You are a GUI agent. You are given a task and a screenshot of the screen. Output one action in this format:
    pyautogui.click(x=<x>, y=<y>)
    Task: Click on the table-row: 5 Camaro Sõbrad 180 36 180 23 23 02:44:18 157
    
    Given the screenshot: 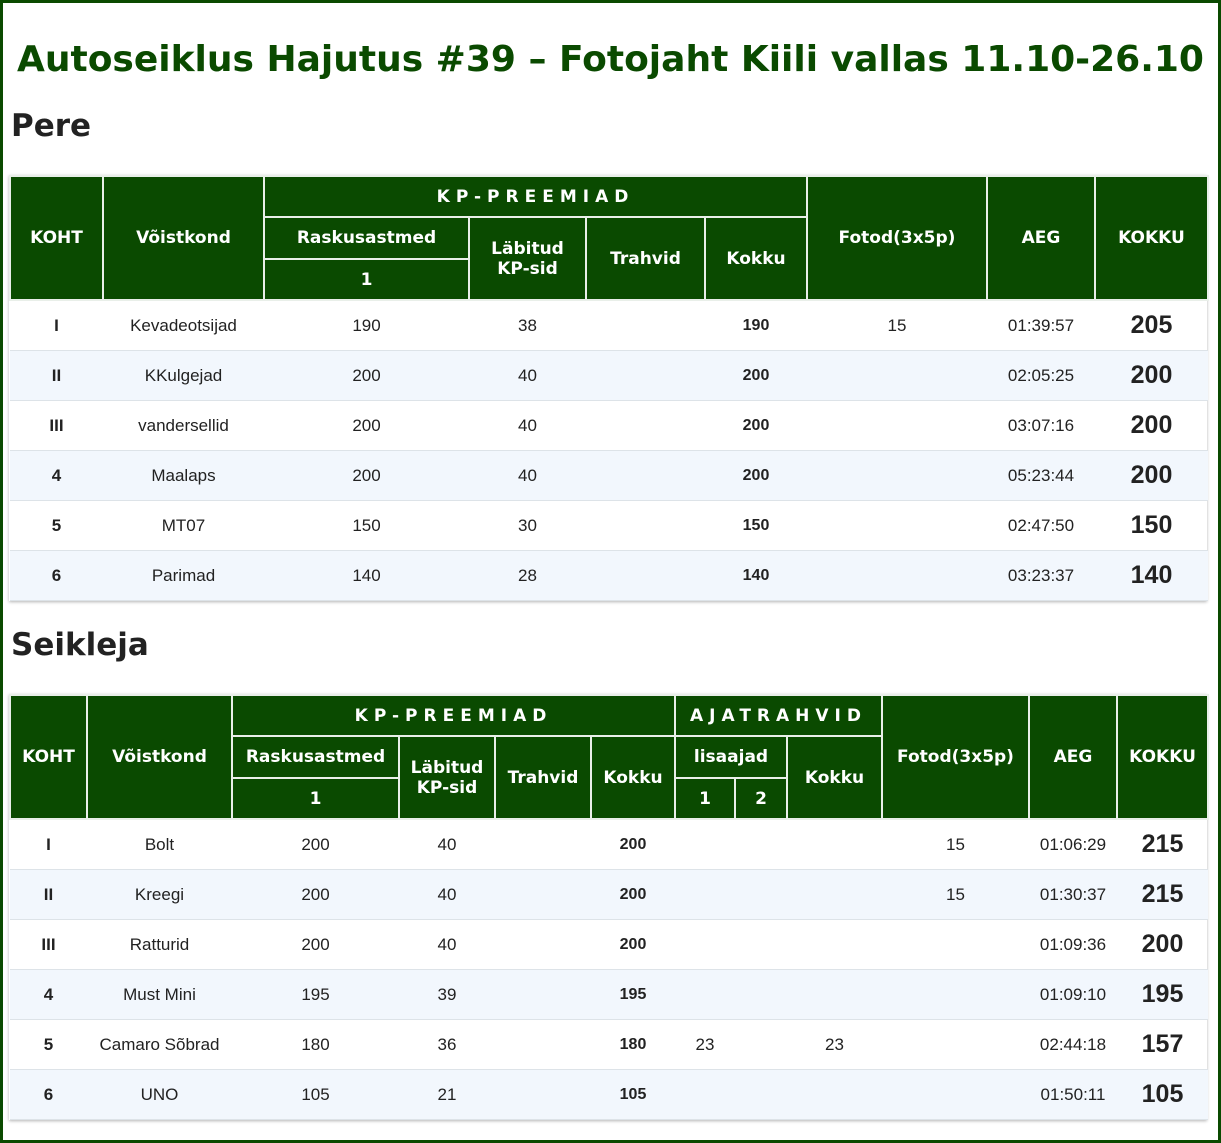 What is the action you would take?
    pyautogui.click(x=609, y=1044)
    